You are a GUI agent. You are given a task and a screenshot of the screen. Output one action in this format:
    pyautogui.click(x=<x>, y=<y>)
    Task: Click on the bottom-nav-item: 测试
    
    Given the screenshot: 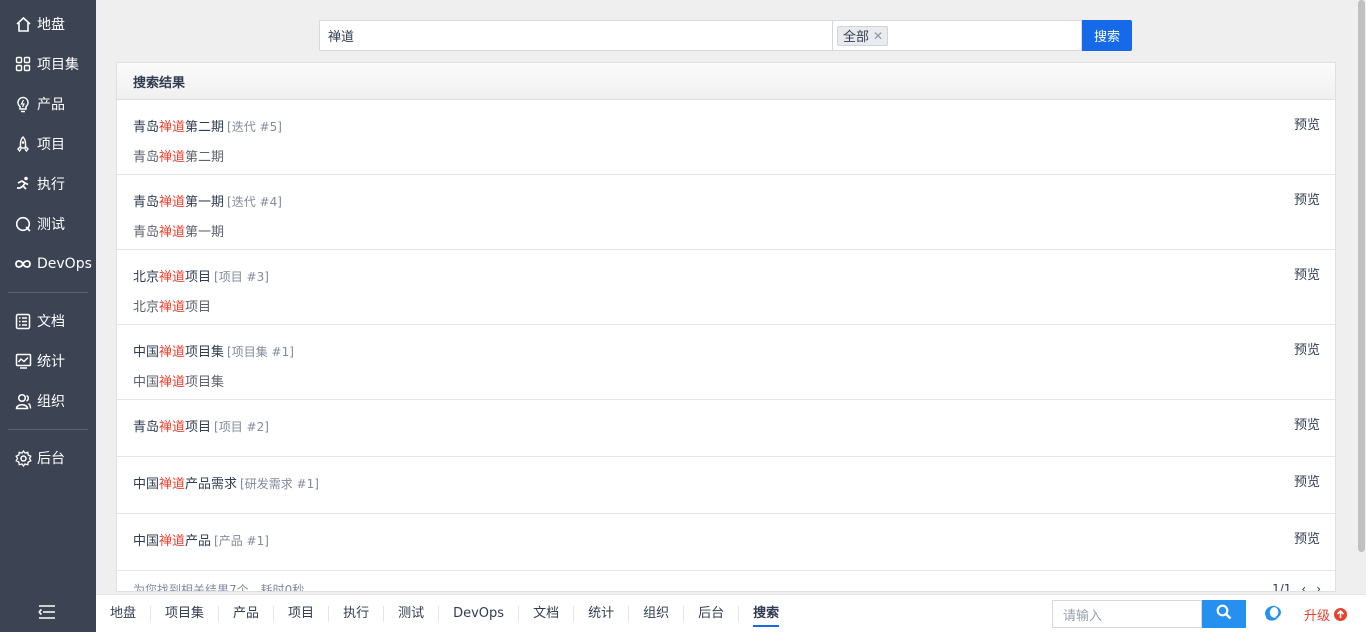 What is the action you would take?
    pyautogui.click(x=412, y=614)
    